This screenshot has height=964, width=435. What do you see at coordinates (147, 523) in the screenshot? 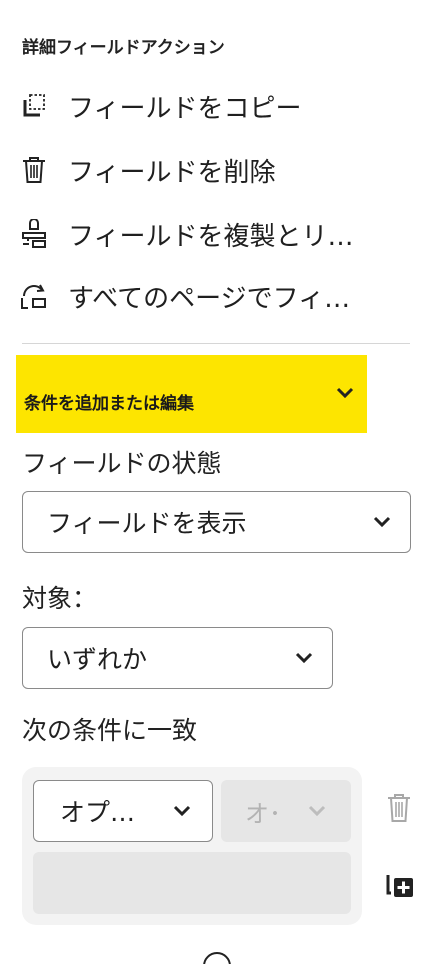
I see `field-state-value: フィールドを表示` at bounding box center [147, 523].